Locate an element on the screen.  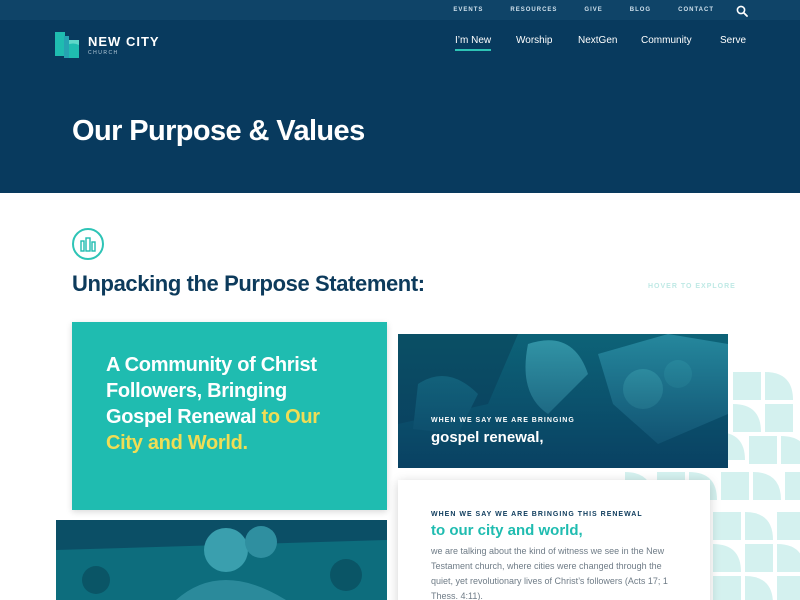
utility-link-contact: CONTACT is located at coordinates (696, 10).